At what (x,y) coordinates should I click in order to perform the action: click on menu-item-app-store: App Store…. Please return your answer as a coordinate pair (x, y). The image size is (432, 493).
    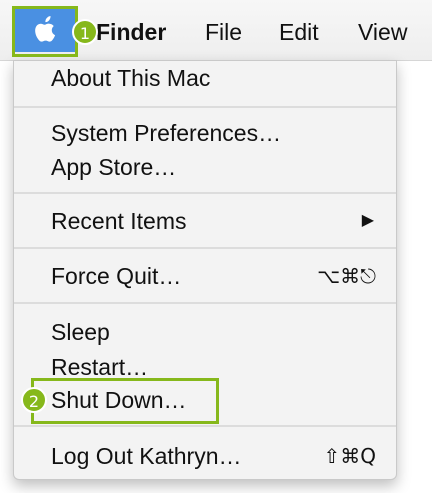
    Looking at the image, I should click on (205, 167).